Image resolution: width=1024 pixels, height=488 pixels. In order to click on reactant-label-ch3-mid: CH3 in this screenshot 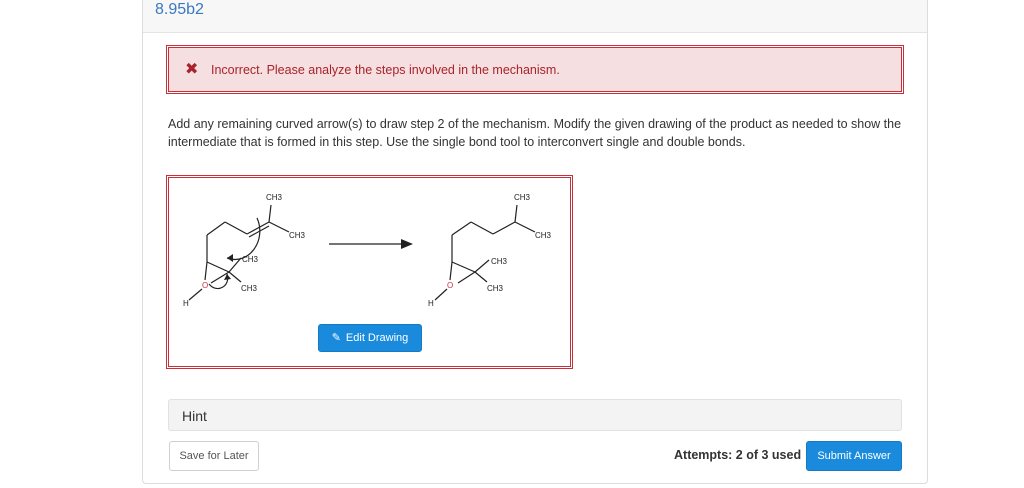, I will do `click(250, 259)`.